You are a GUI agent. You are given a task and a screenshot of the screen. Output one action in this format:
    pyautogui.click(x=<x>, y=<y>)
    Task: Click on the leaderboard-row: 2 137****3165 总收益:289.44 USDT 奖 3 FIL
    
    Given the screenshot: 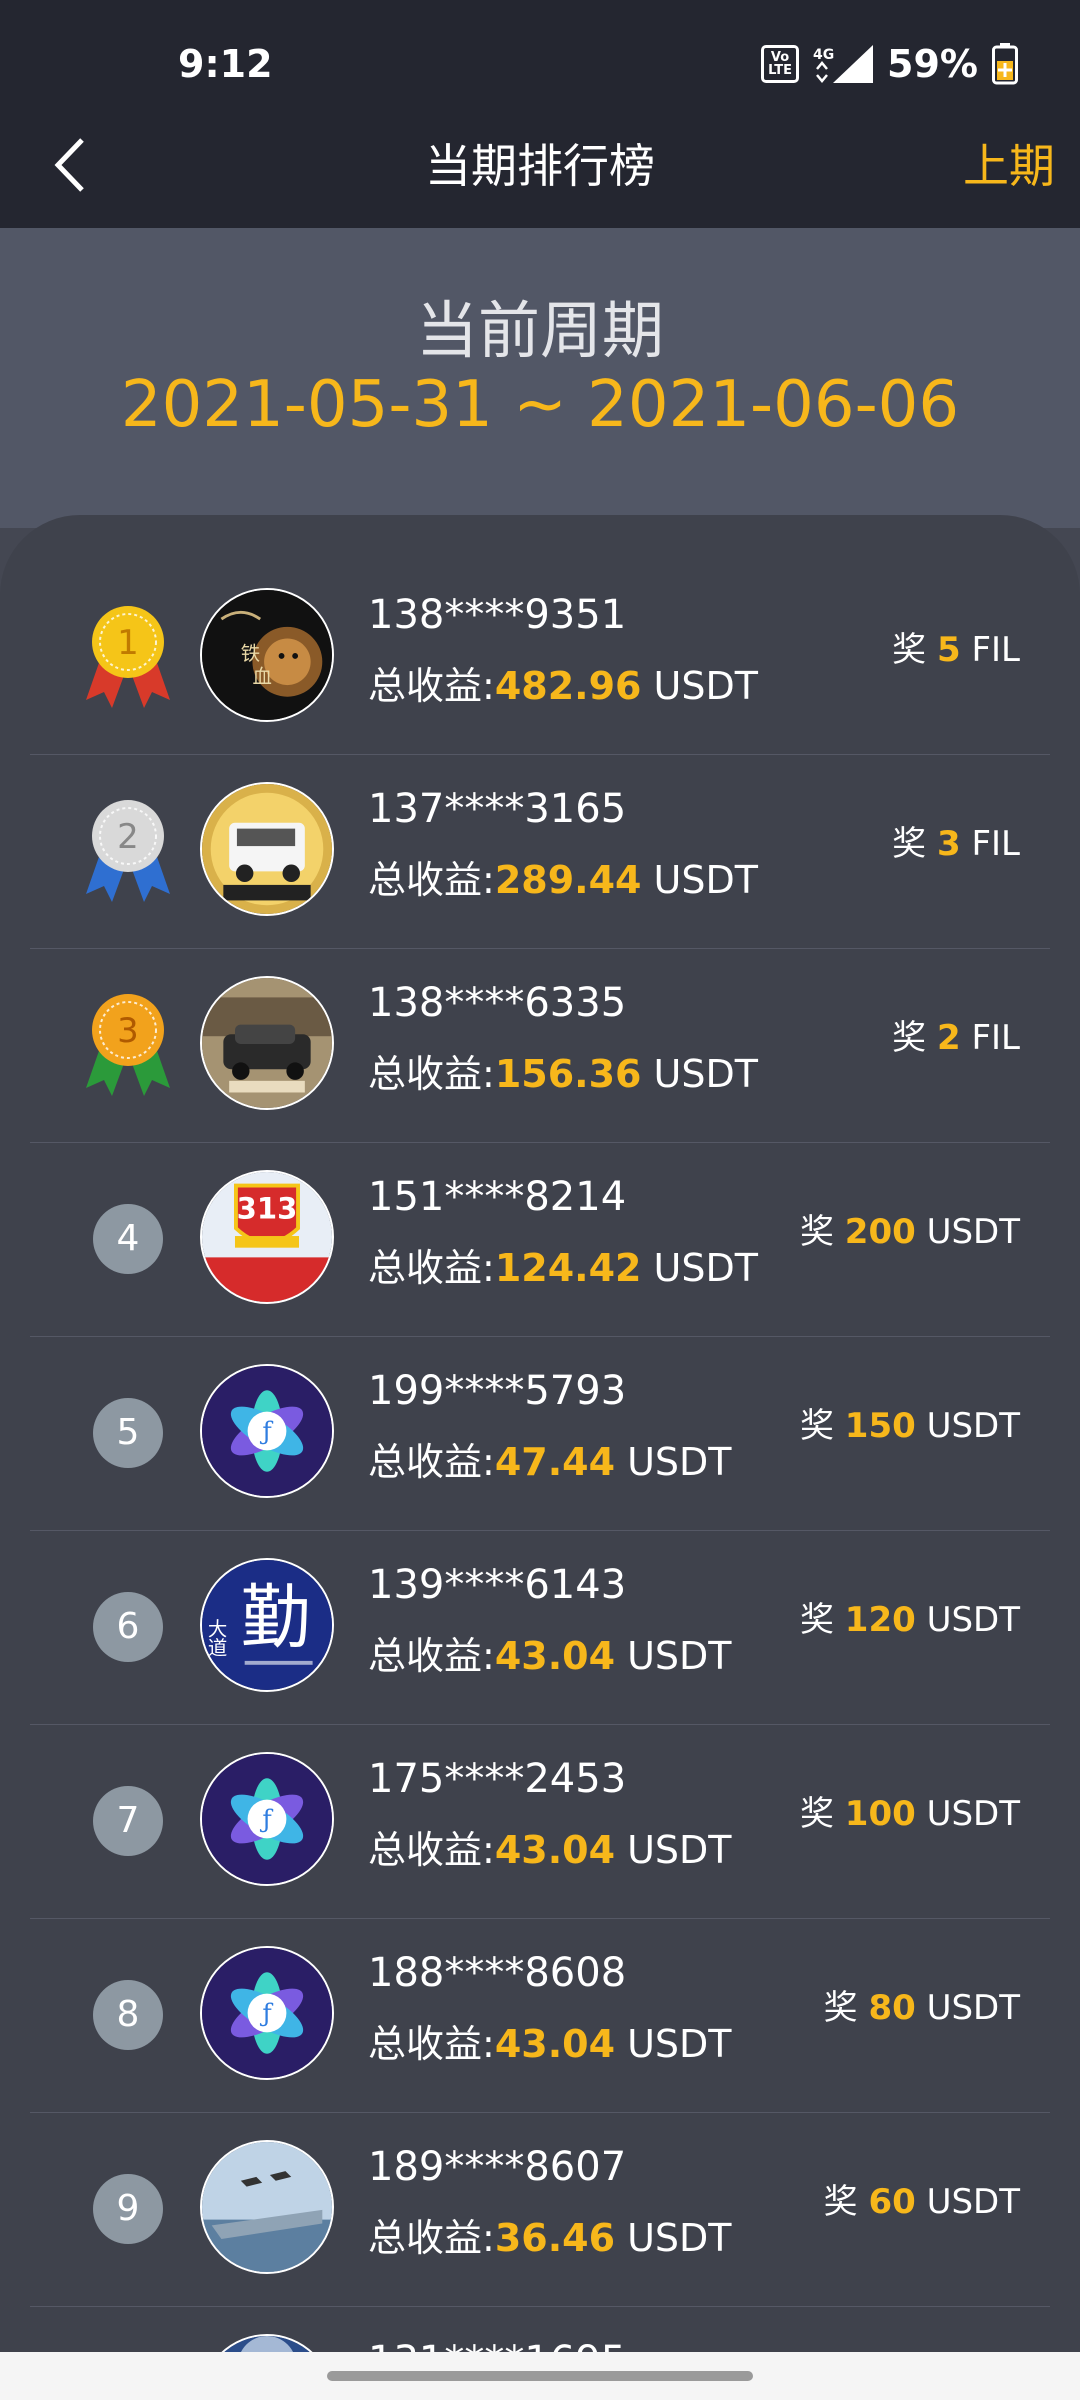 What is the action you would take?
    pyautogui.click(x=540, y=851)
    